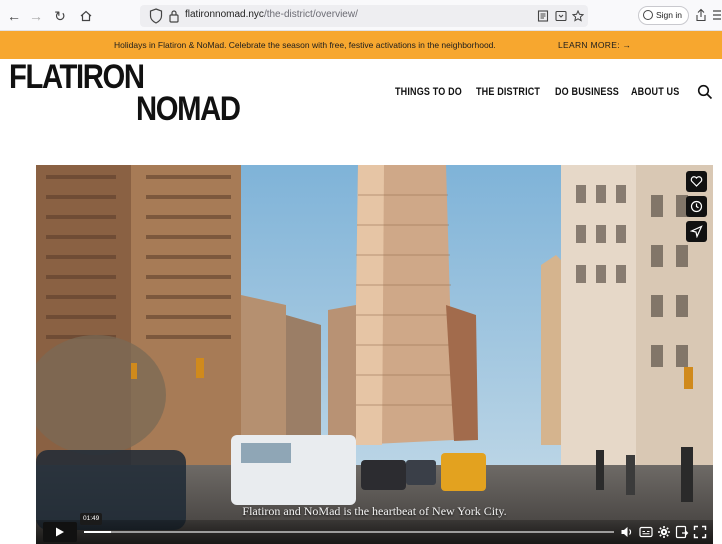 The width and height of the screenshot is (722, 544). What do you see at coordinates (86, 16) in the screenshot?
I see `home-icon` at bounding box center [86, 16].